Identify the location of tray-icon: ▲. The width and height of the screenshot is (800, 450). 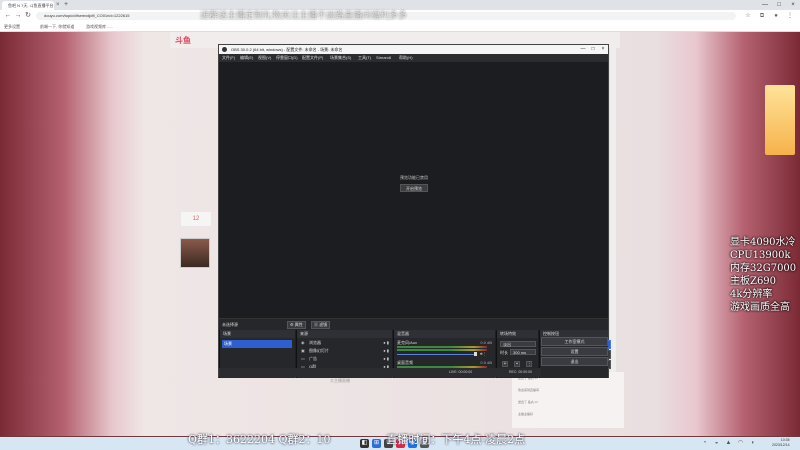
(728, 443).